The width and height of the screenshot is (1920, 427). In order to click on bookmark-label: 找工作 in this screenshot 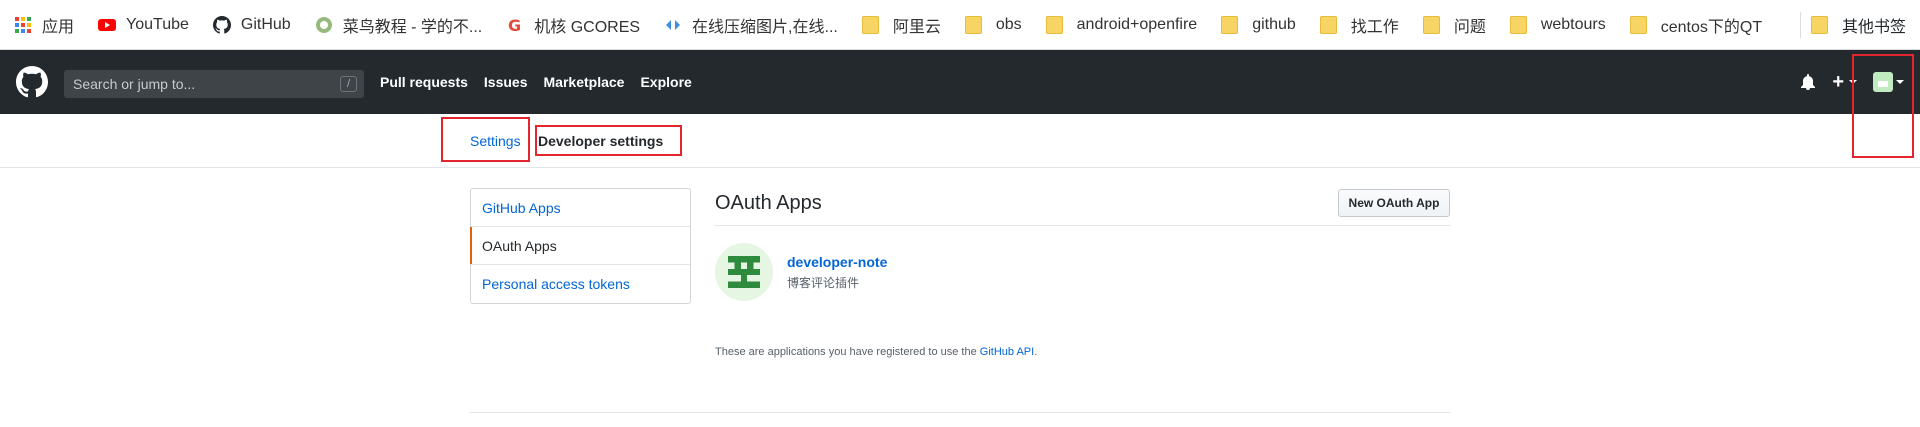, I will do `click(1374, 27)`.